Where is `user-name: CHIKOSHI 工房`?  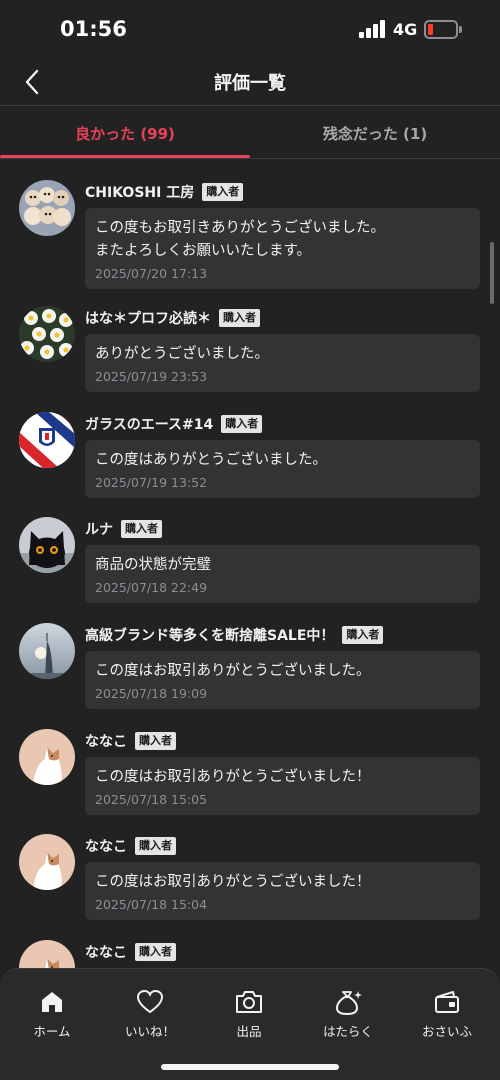
user-name: CHIKOSHI 工房 is located at coordinates (139, 192).